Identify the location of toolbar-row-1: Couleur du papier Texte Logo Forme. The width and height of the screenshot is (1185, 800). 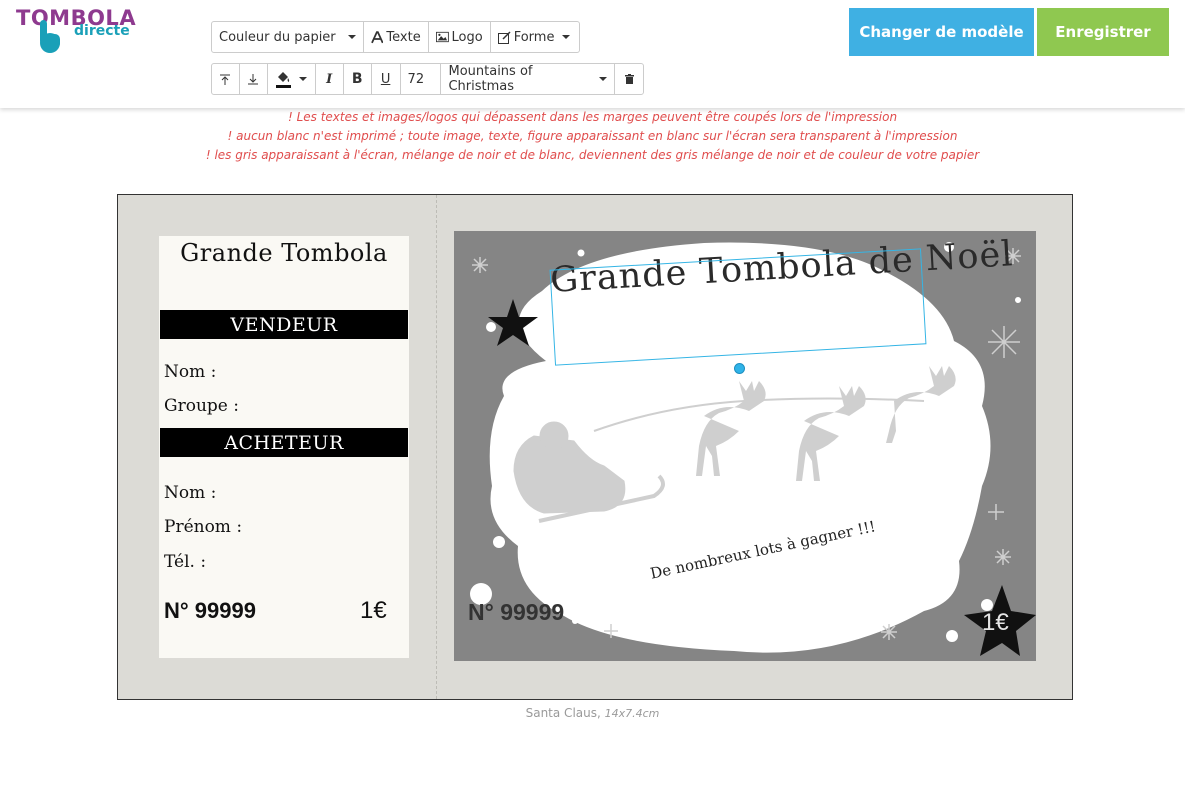
(395, 37).